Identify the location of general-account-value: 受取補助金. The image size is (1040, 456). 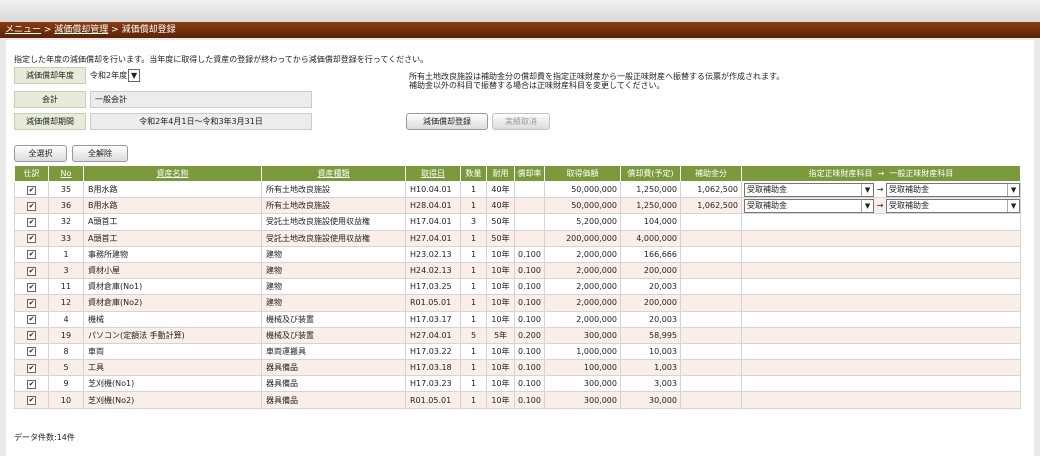
(908, 206).